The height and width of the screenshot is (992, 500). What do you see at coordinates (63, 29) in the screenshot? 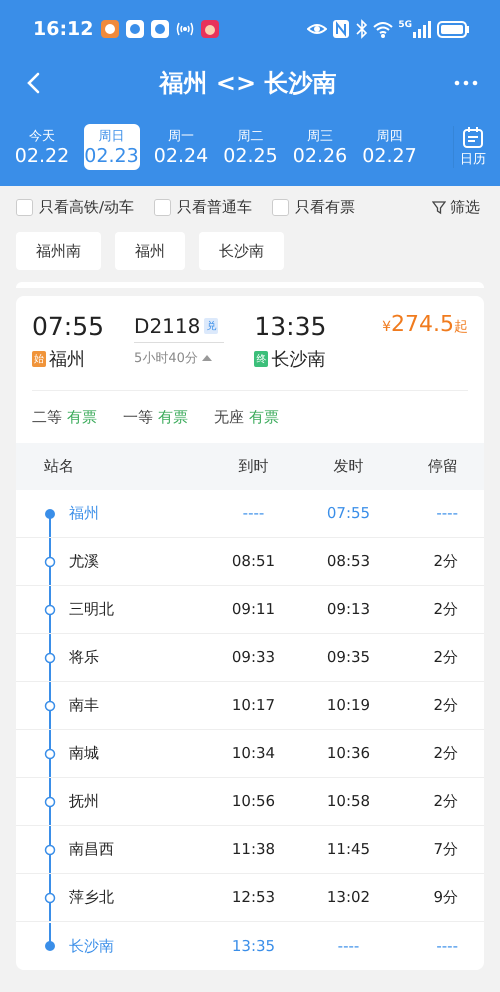
I see `clock-time: 16:12` at bounding box center [63, 29].